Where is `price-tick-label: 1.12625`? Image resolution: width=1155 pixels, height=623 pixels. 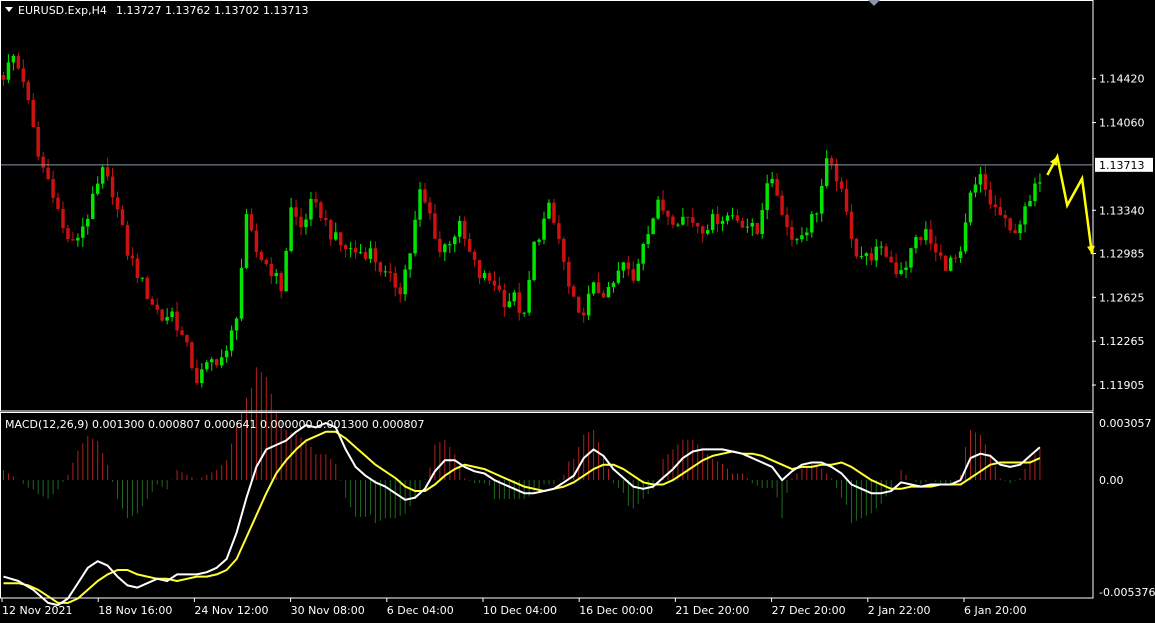
price-tick-label: 1.12625 is located at coordinates (1122, 297).